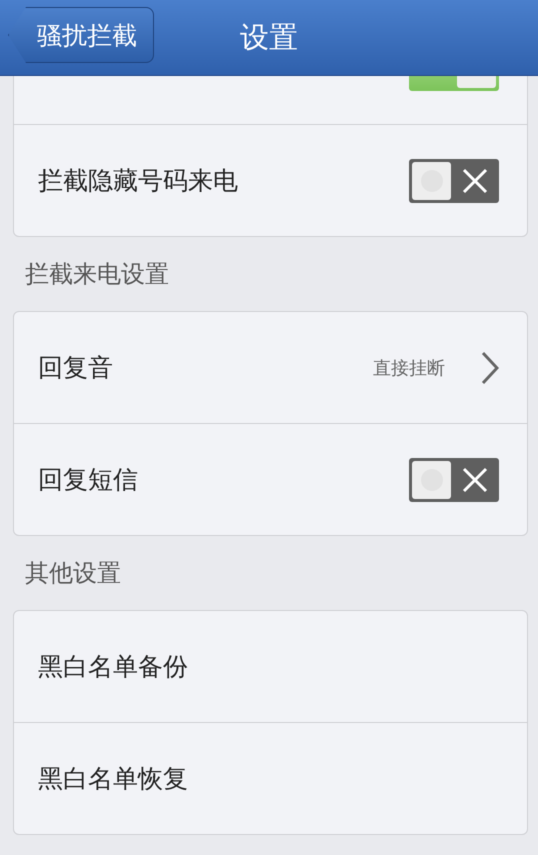 This screenshot has width=538, height=855. Describe the element at coordinates (113, 667) in the screenshot. I see `setting-label: 黑白名单备份` at that location.